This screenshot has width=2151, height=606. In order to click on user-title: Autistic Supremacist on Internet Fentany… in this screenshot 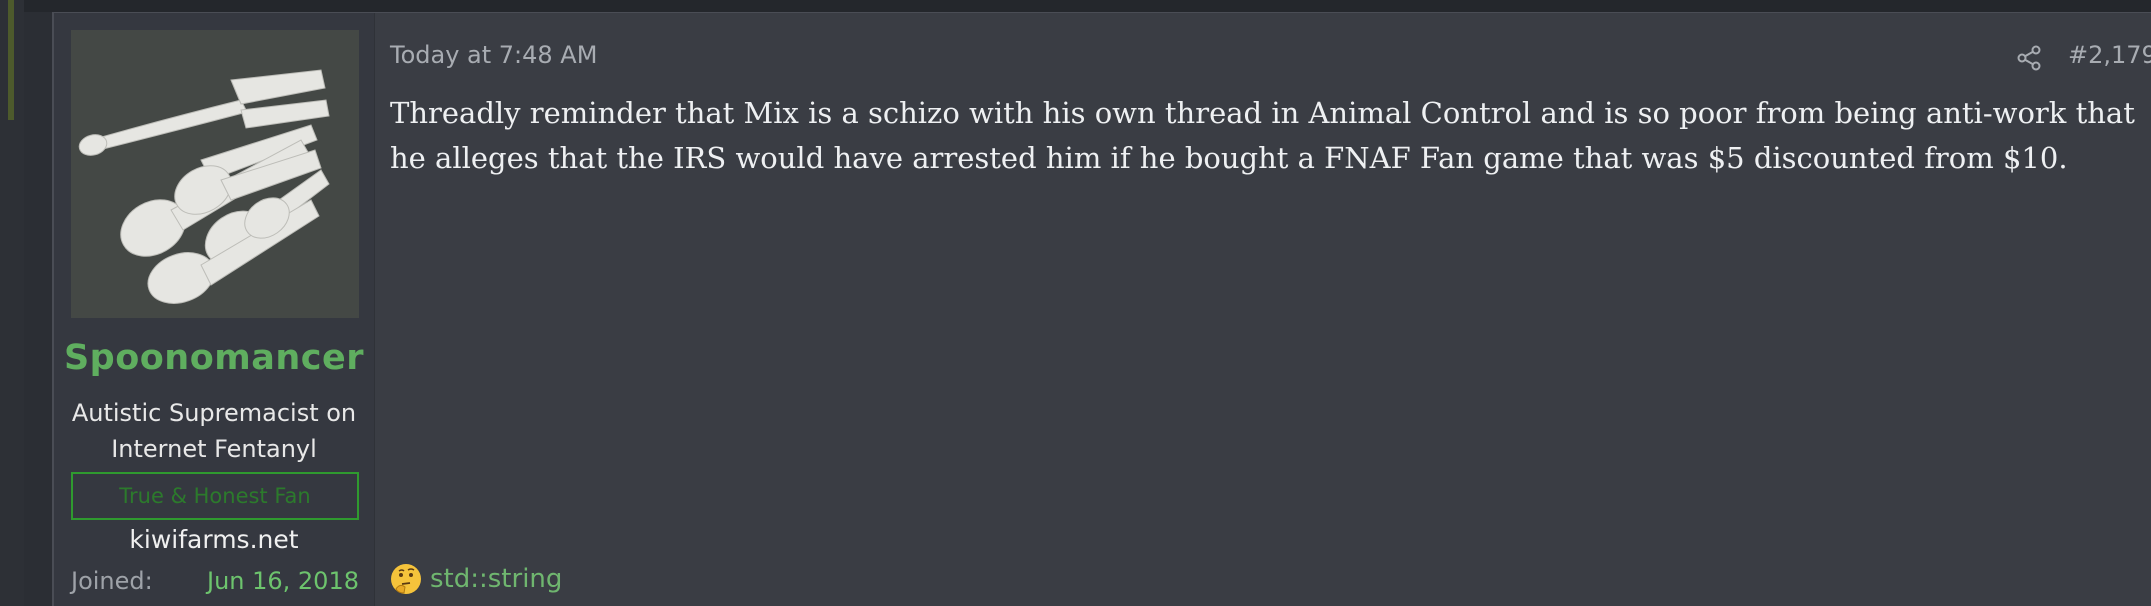, I will do `click(214, 431)`.